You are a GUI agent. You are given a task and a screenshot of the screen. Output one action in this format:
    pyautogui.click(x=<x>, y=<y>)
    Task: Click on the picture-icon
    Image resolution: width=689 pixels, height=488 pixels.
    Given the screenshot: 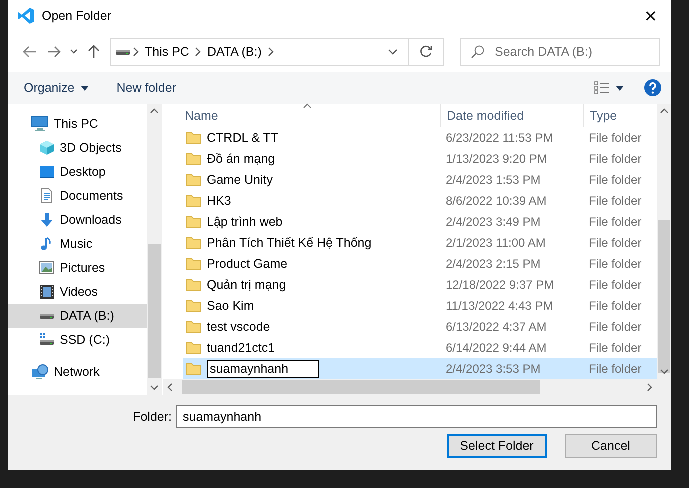 What is the action you would take?
    pyautogui.click(x=47, y=268)
    